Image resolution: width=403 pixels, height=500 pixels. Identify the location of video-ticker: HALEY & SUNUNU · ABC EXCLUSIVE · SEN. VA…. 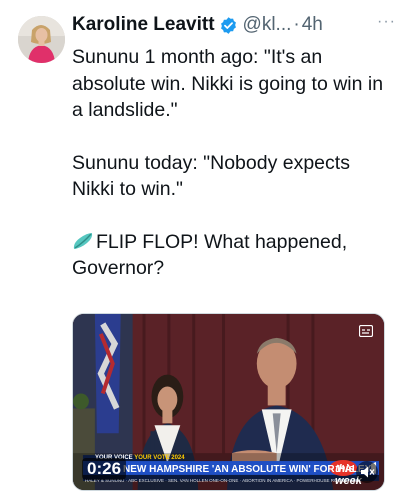
(223, 480).